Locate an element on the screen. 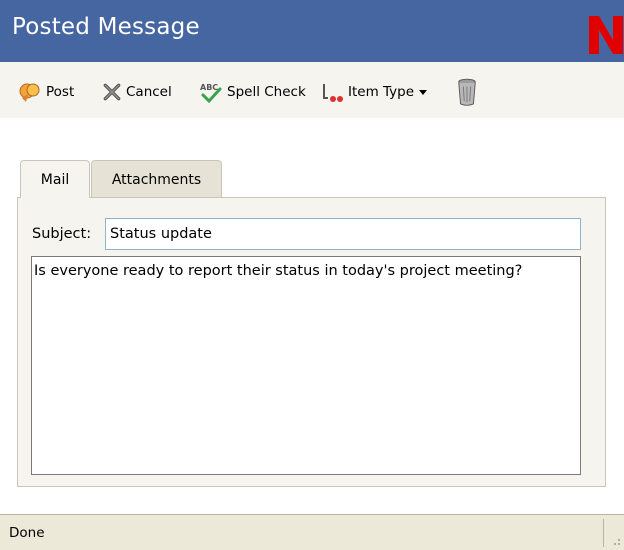 This screenshot has width=624, height=550. tab-mail-label: Mail is located at coordinates (55, 179).